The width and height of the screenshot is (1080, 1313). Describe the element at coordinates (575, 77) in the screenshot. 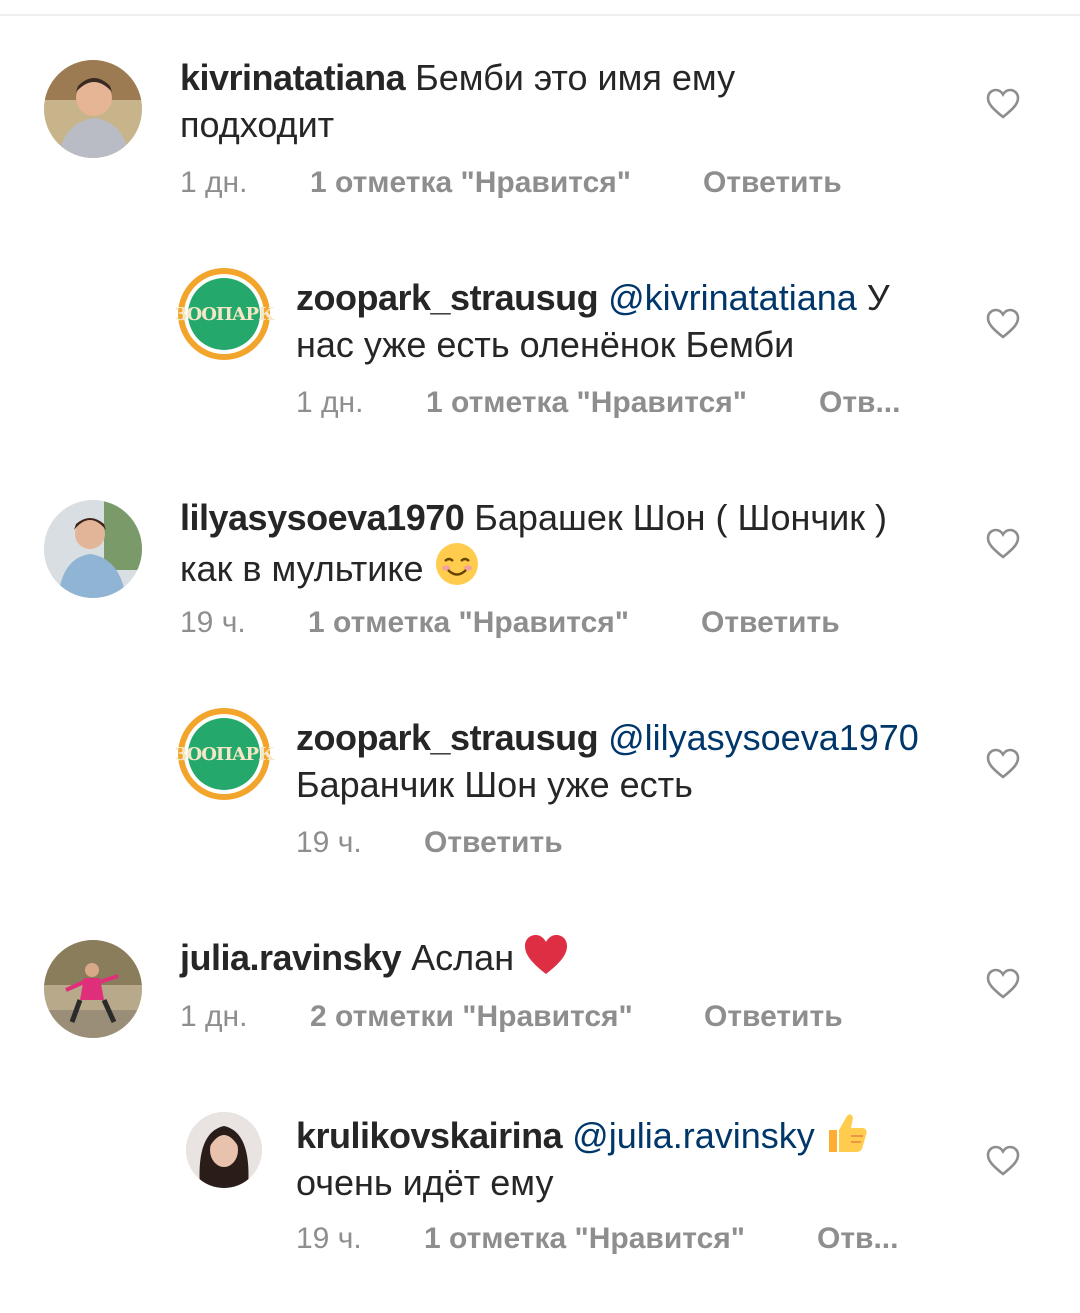

I see `comment-text: Бемби это имя ему` at that location.